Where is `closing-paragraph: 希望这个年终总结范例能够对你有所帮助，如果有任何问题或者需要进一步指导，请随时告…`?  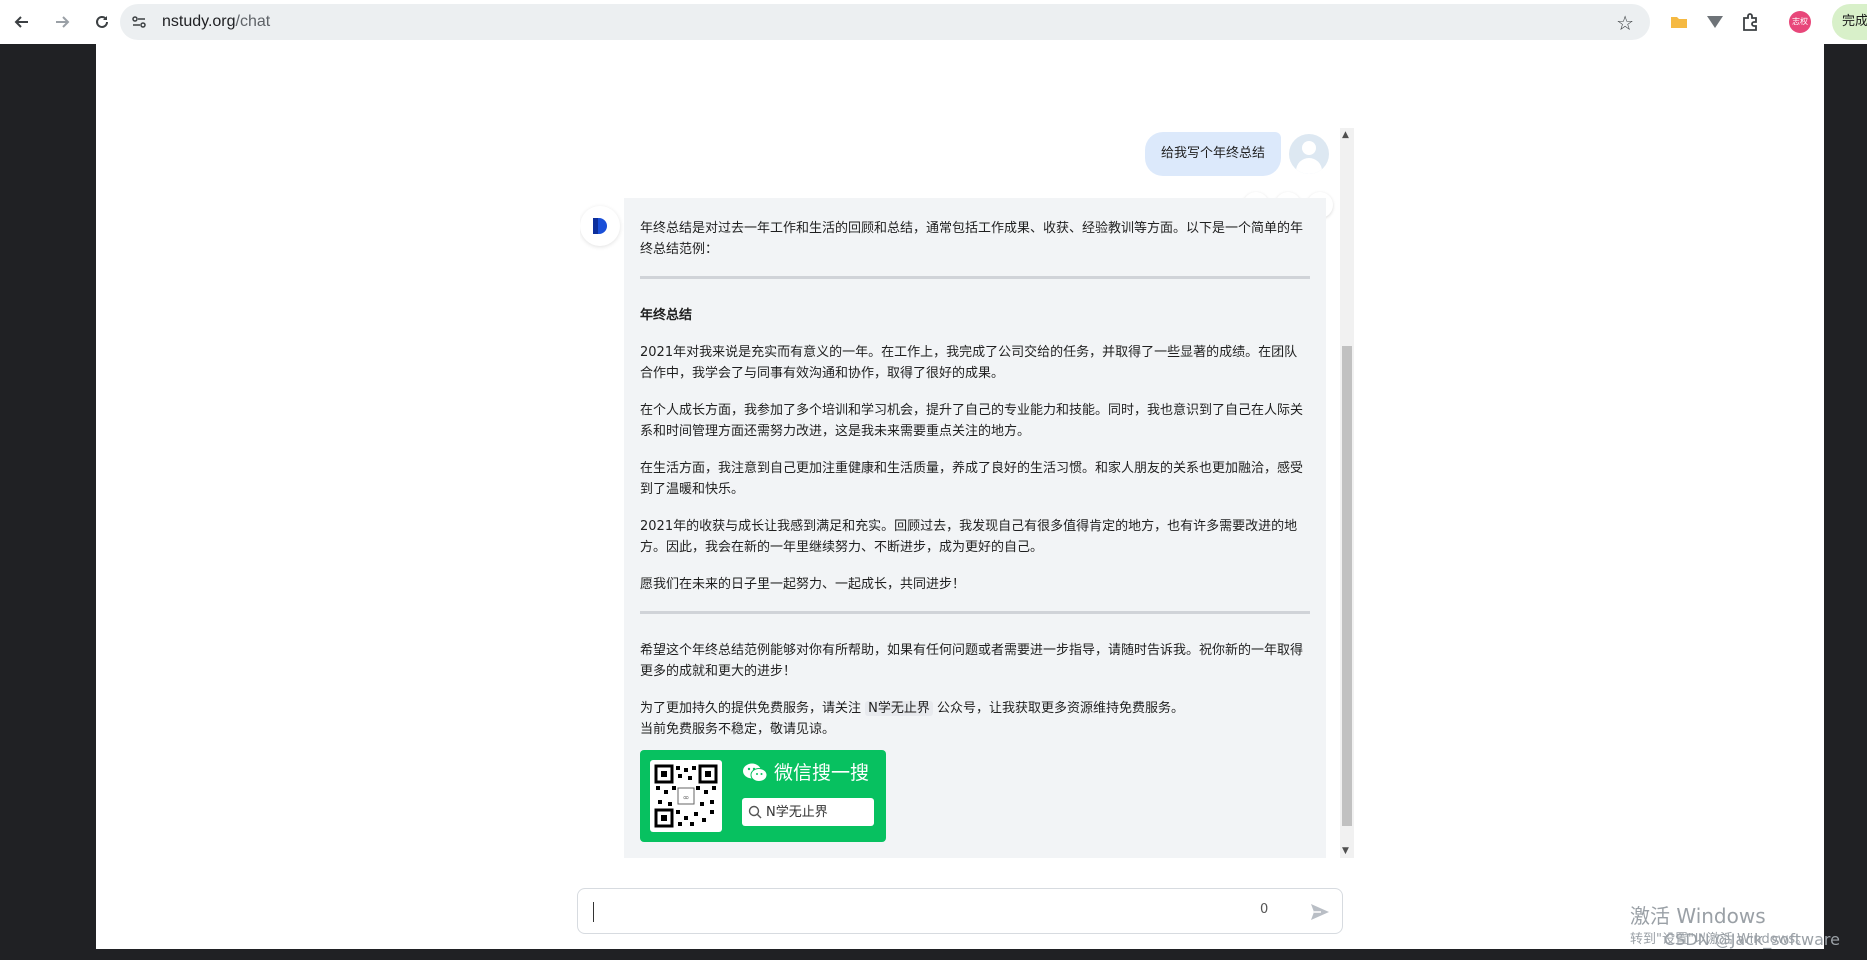 closing-paragraph: 希望这个年终总结范例能够对你有所帮助，如果有任何问题或者需要进一步指导，请随时告… is located at coordinates (972, 661).